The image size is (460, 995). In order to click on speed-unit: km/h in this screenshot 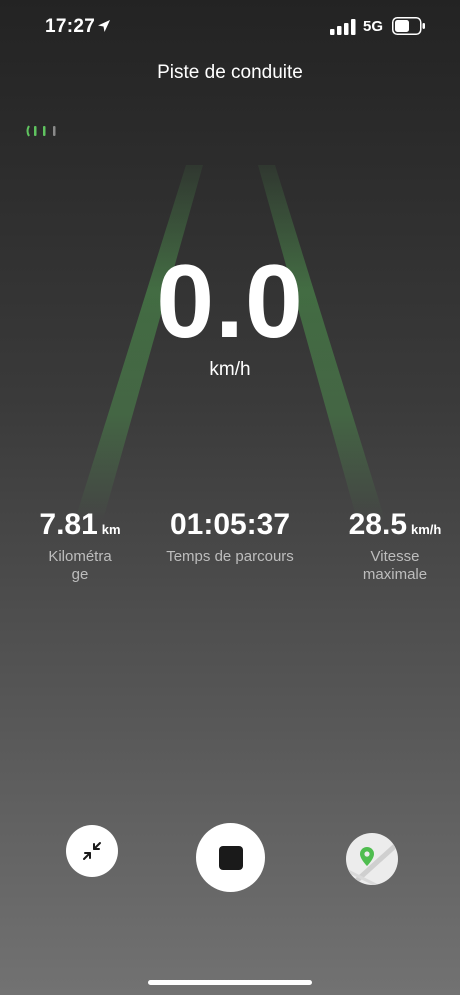, I will do `click(230, 369)`.